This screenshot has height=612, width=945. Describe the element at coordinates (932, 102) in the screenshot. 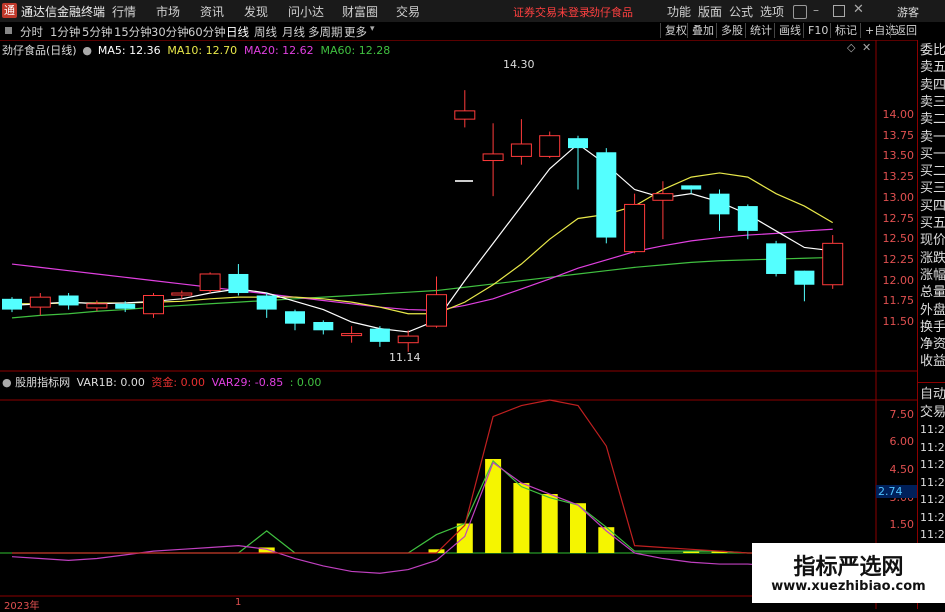

I see `quote-field-label: 卖三` at that location.